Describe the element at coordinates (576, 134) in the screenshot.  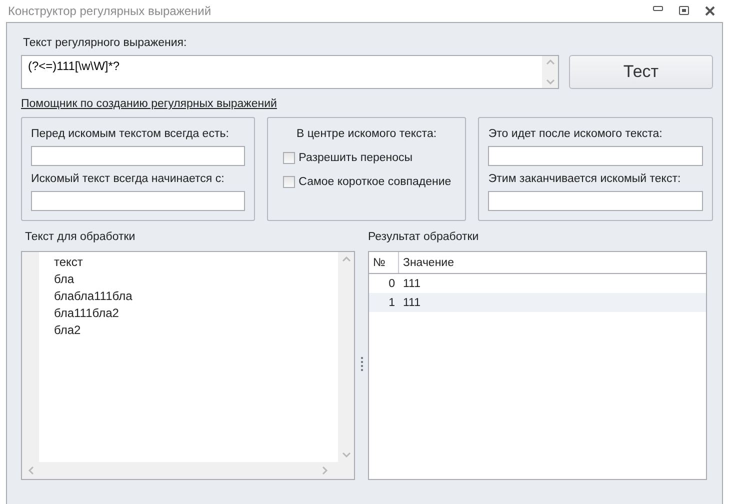
I see `field-label: Это идет после искомого текста:` at that location.